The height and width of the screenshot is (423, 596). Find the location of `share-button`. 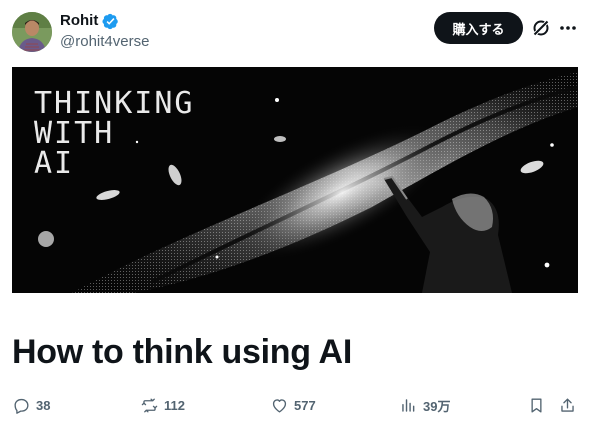

share-button is located at coordinates (567, 405).